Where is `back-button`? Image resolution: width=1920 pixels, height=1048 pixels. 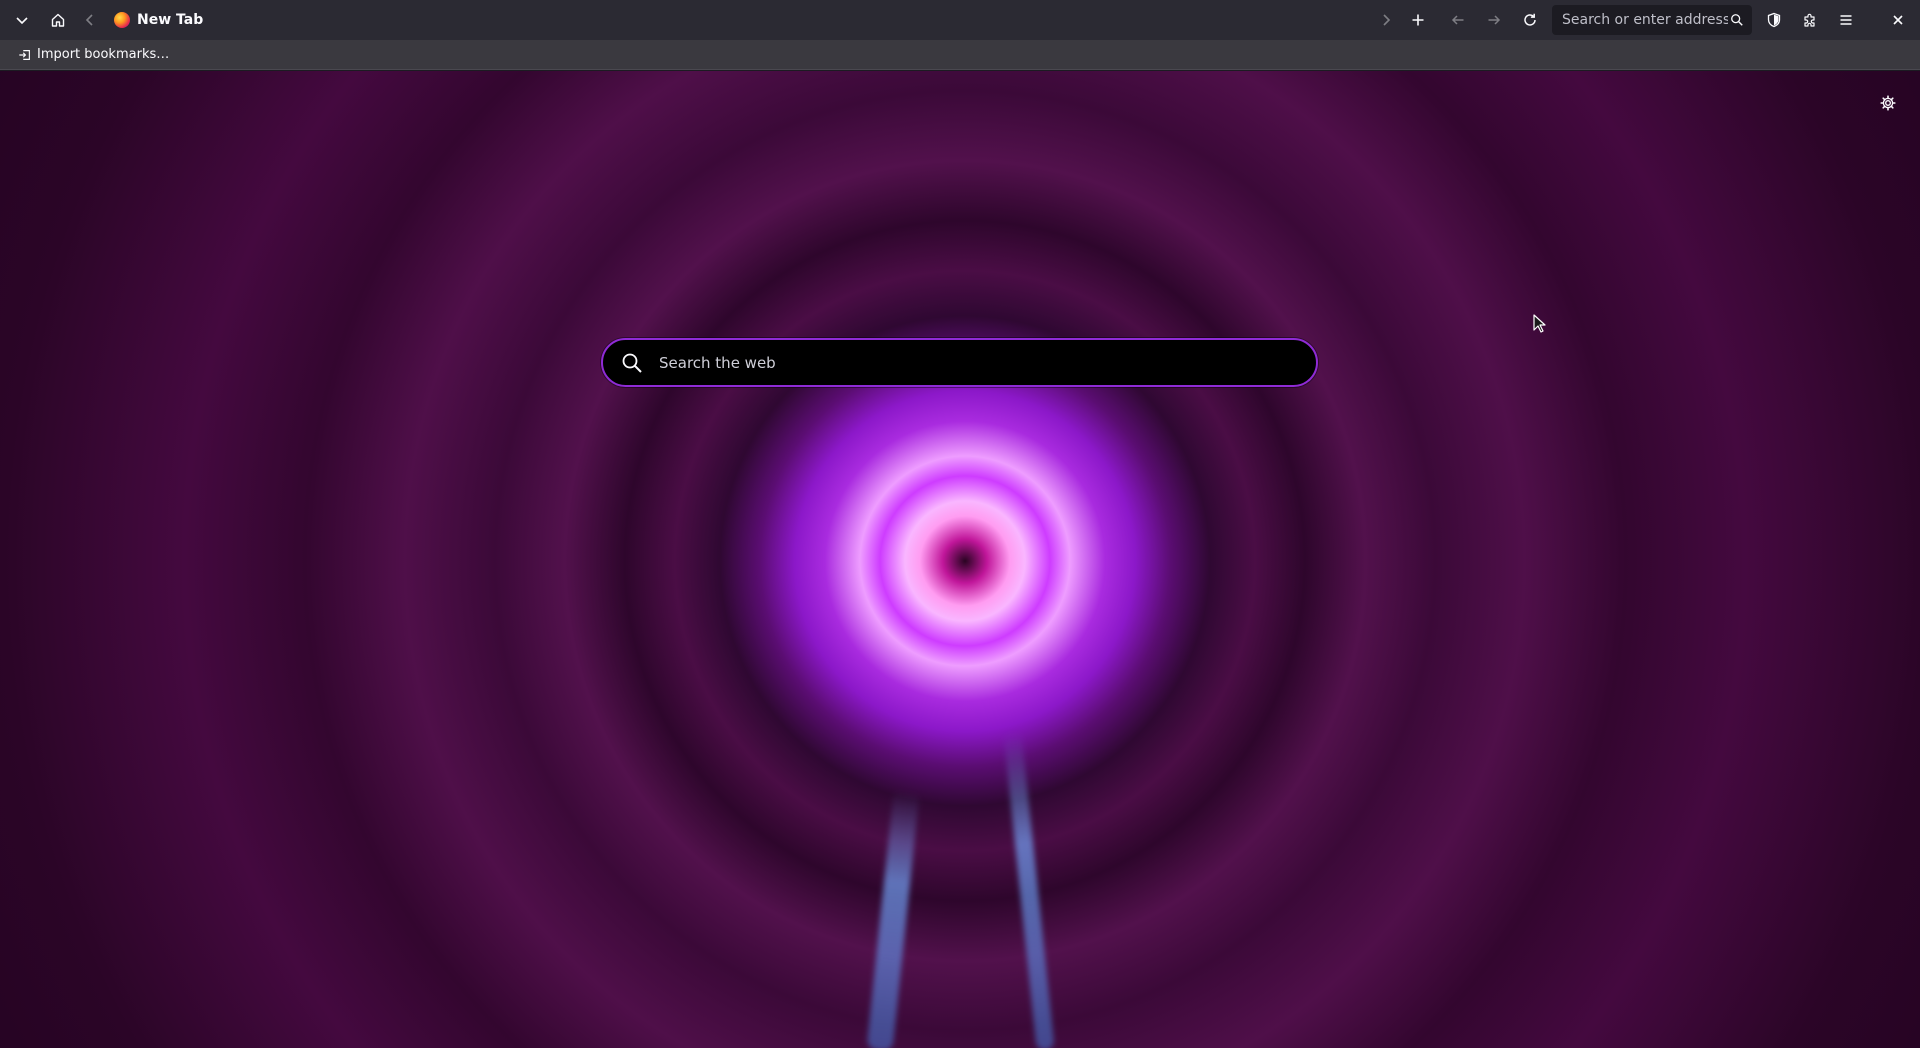
back-button is located at coordinates (1458, 20).